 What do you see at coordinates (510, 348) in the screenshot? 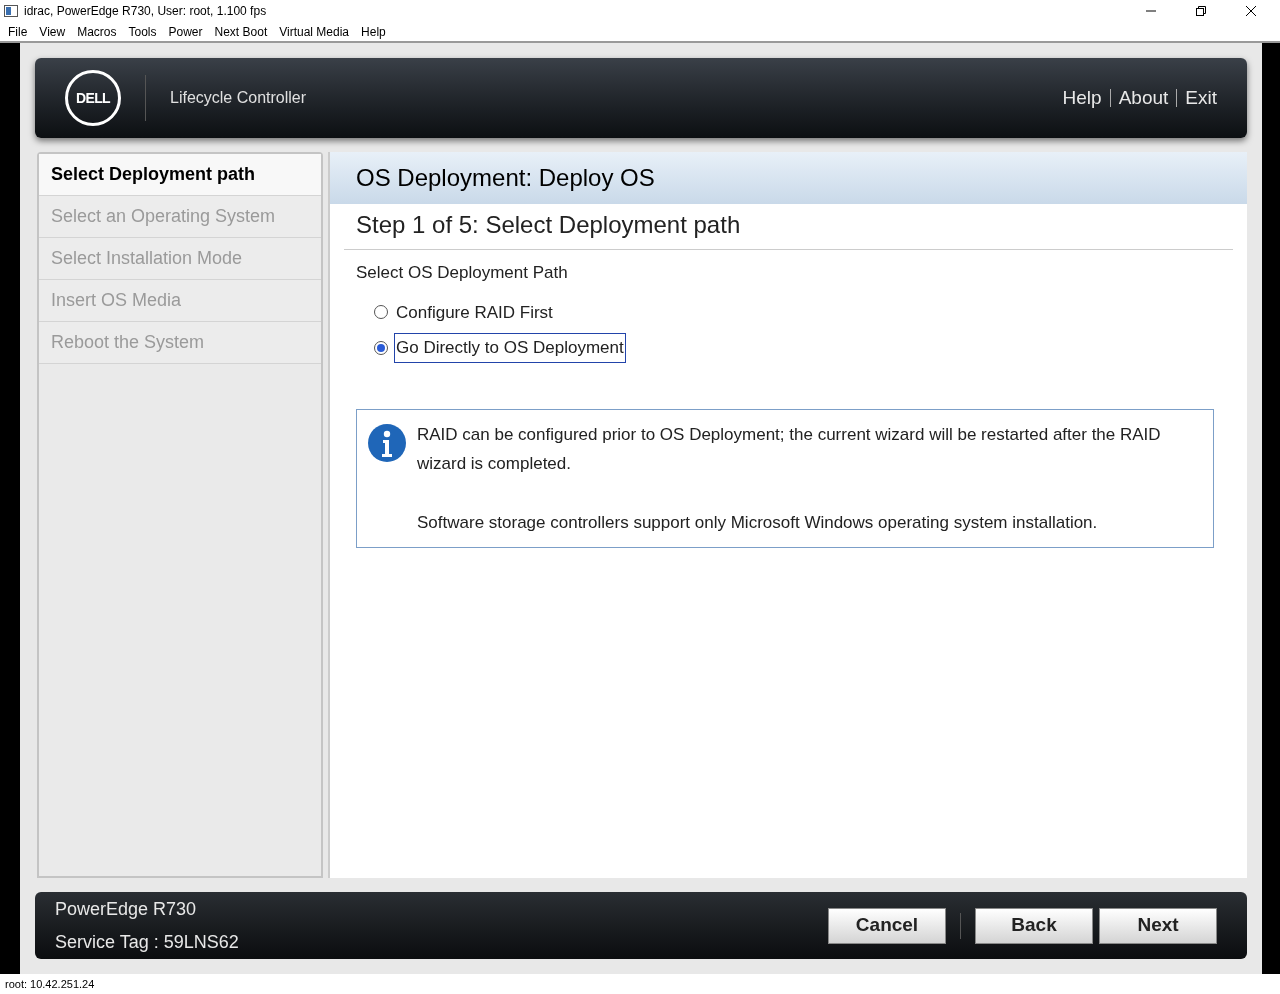
I see `radio-label: Go Directly to OS Deployment` at bounding box center [510, 348].